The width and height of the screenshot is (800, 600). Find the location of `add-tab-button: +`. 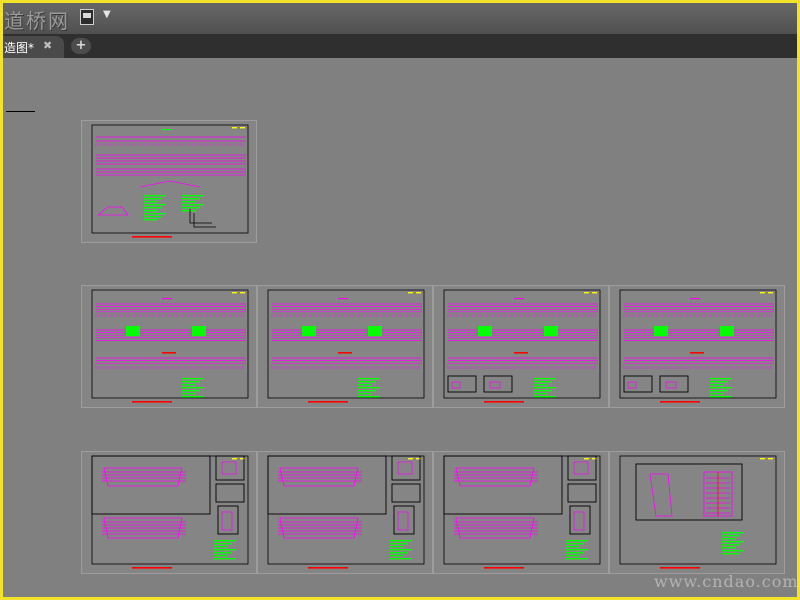

add-tab-button: + is located at coordinates (81, 46).